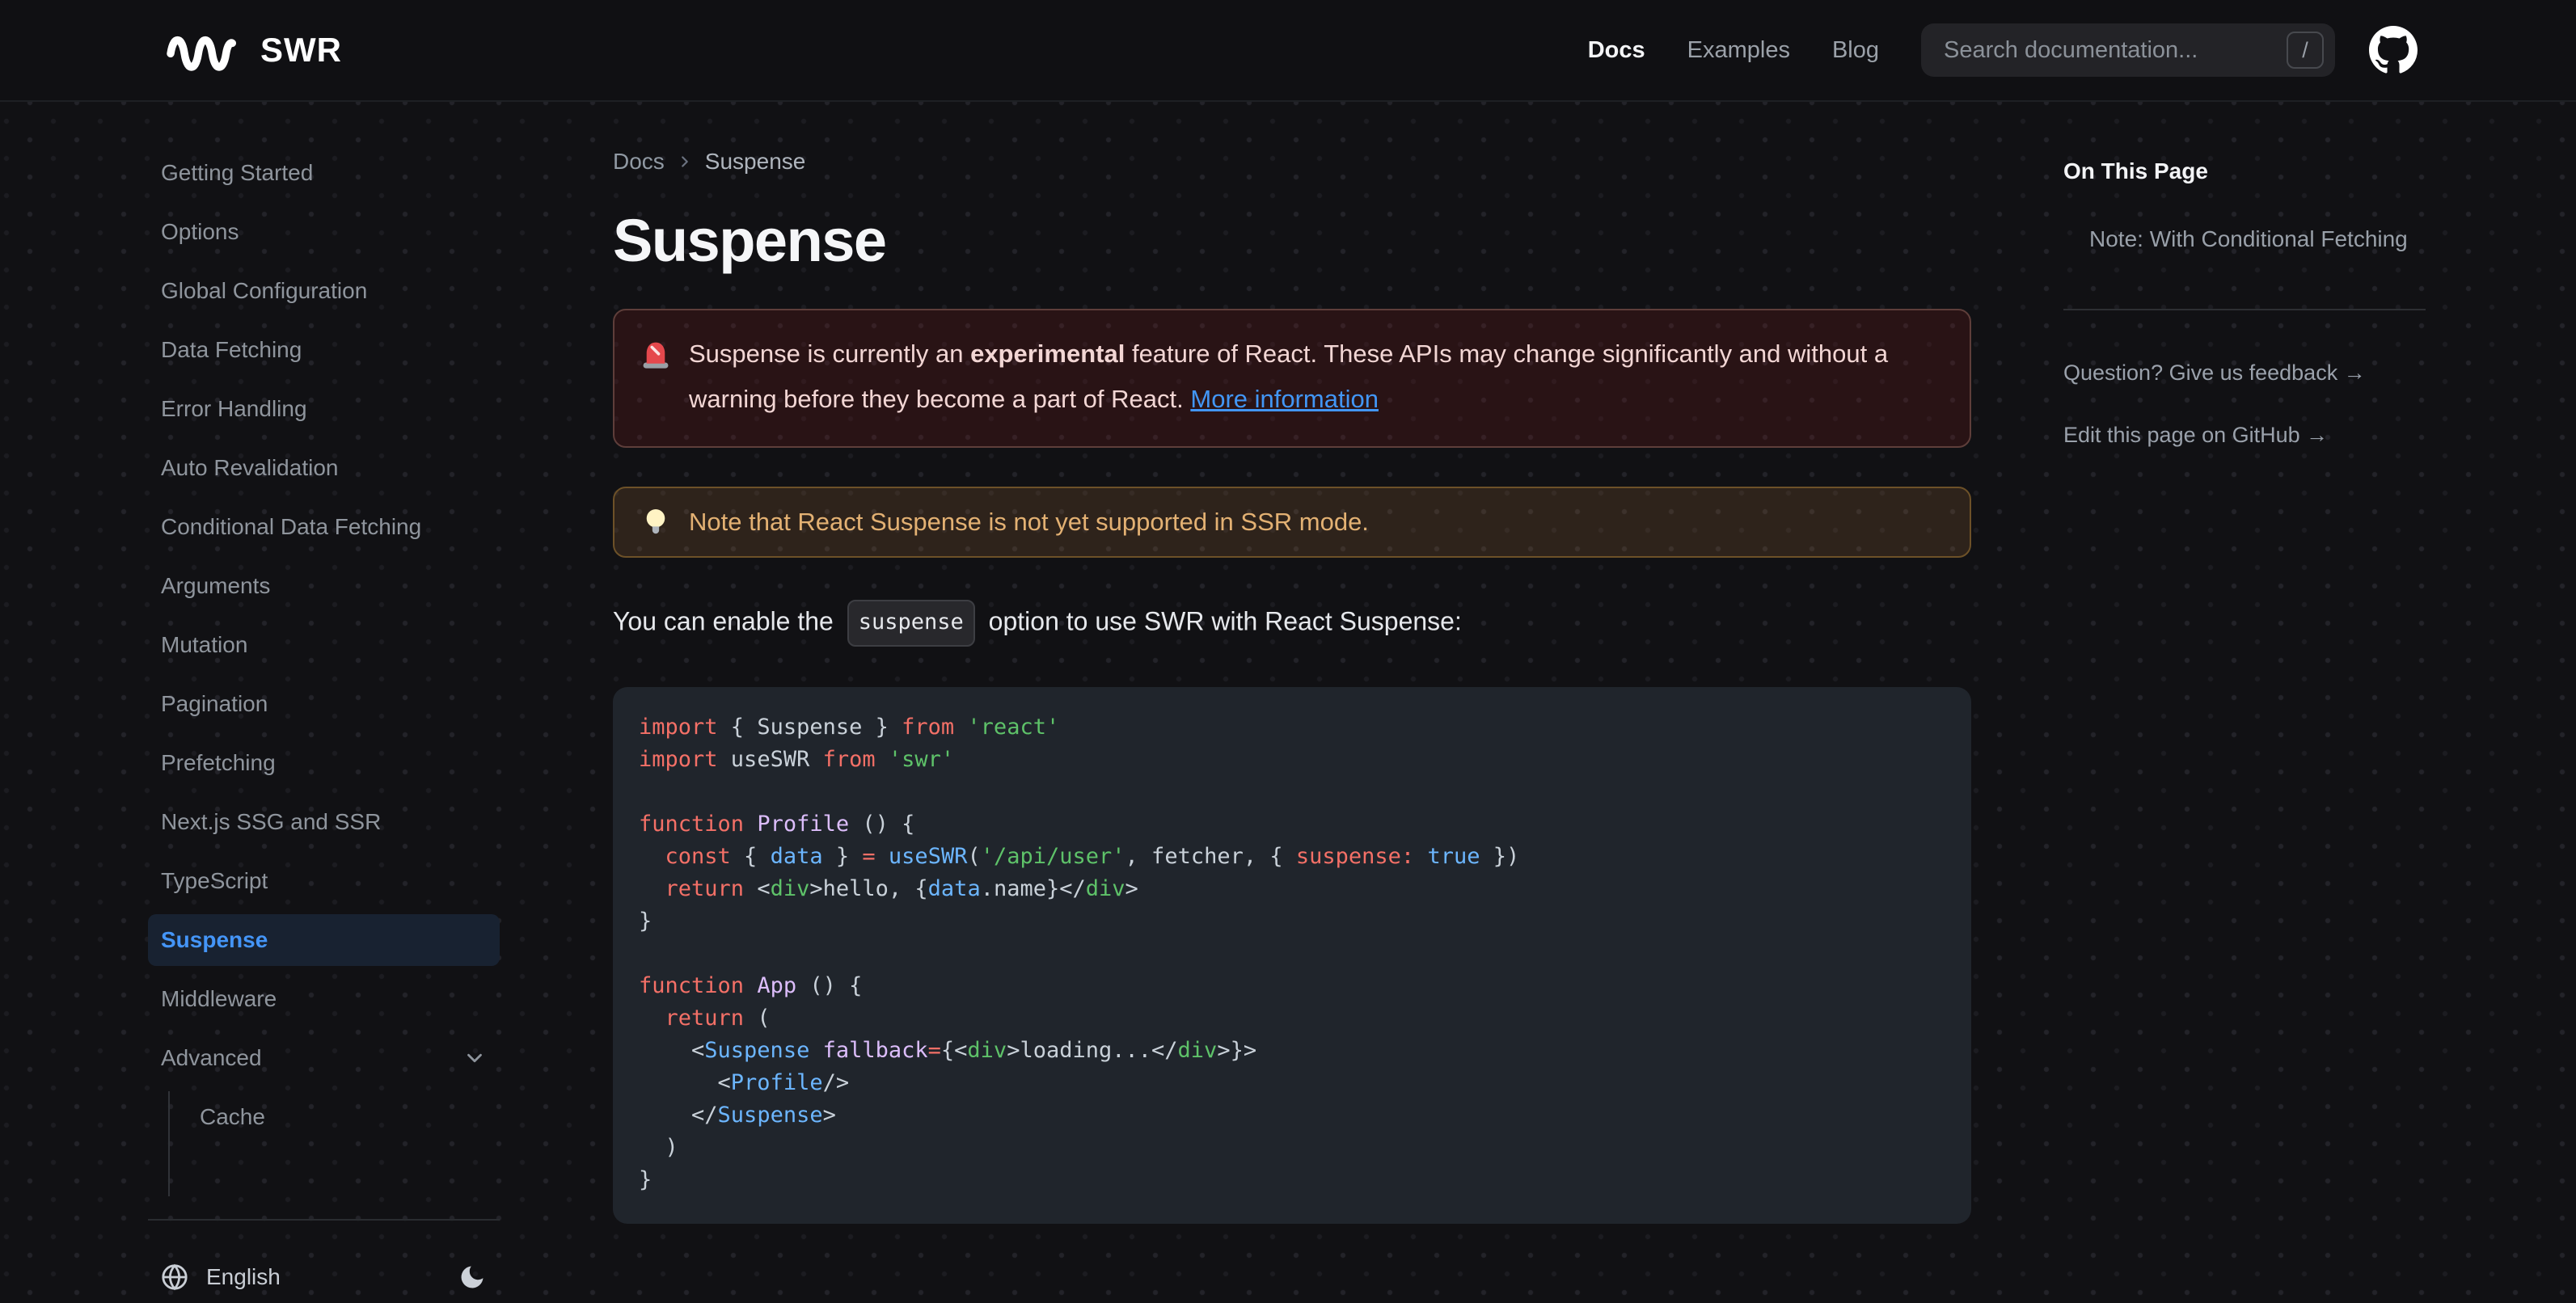 The height and width of the screenshot is (1303, 2576). What do you see at coordinates (974, 857) in the screenshot?
I see `code-token: (` at bounding box center [974, 857].